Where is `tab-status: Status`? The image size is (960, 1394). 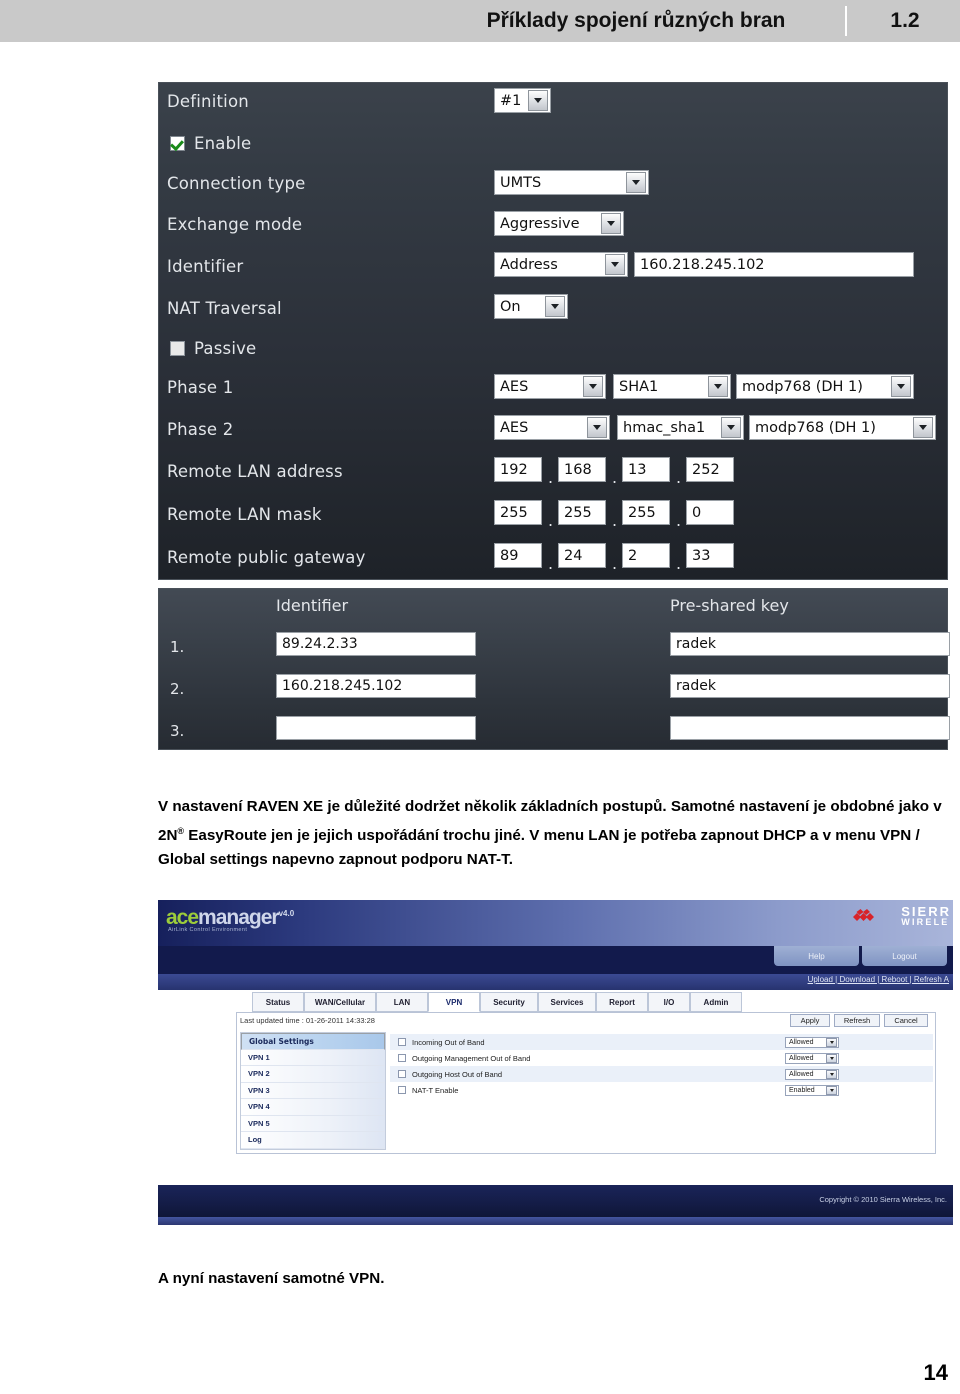
tab-status: Status is located at coordinates (278, 1002).